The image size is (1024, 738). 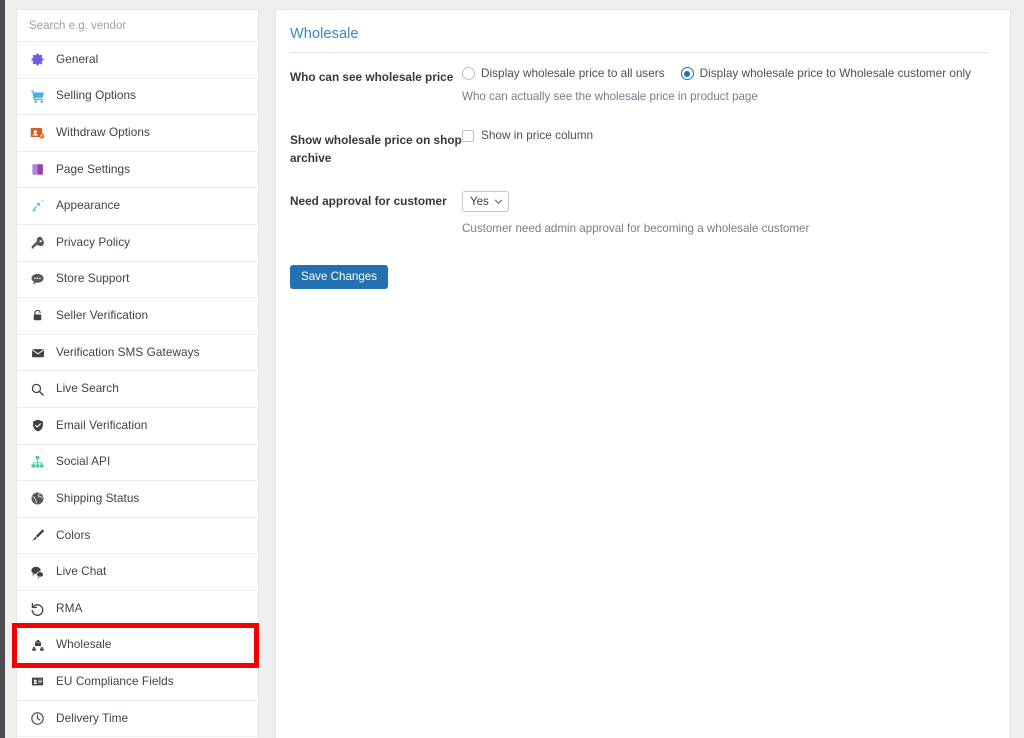 I want to click on sidebar-item-eu-compliance-fields: EU Compliance Fields, so click(x=137, y=682).